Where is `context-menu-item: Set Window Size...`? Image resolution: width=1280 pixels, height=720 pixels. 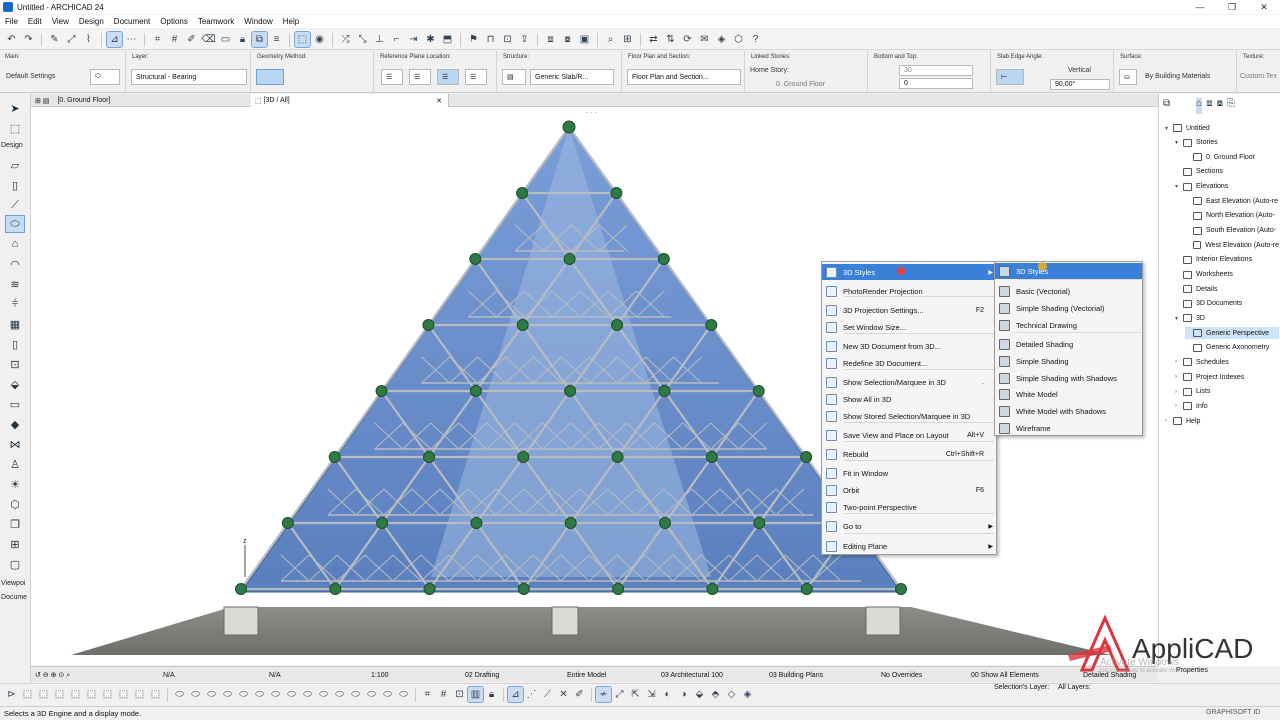 context-menu-item: Set Window Size... is located at coordinates (909, 327).